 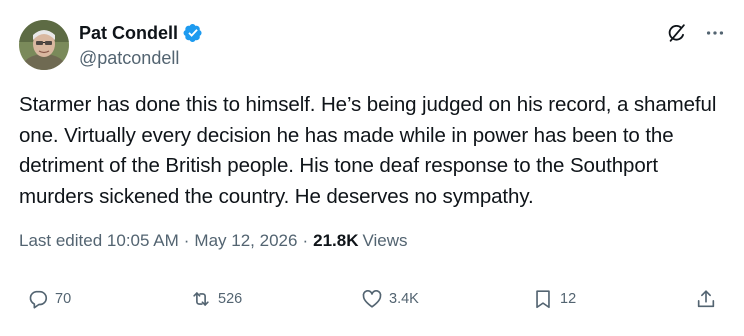 I want to click on tweet-time: 10:05 AM, so click(x=143, y=241).